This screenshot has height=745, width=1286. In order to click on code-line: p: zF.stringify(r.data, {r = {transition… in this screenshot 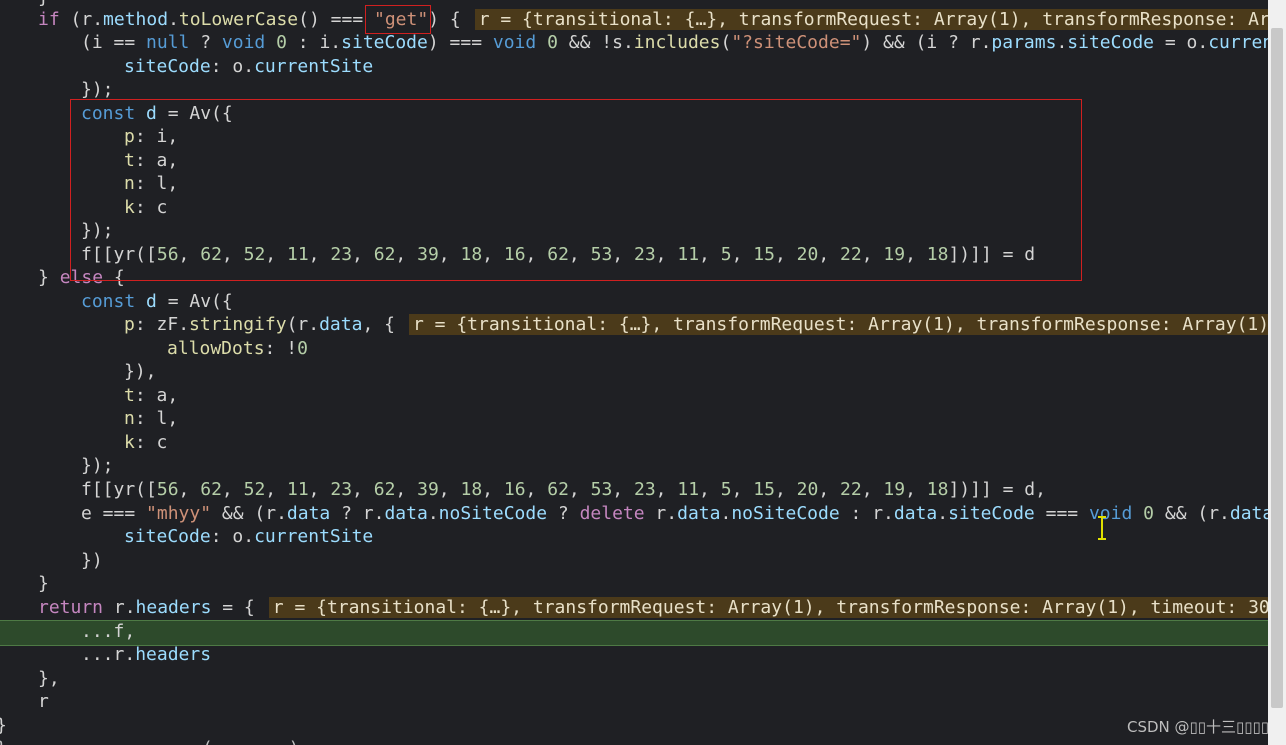, I will do `click(696, 325)`.